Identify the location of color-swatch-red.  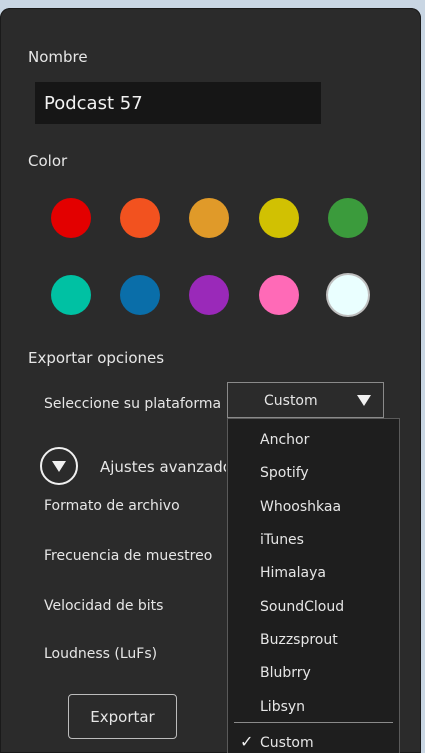
(71, 218).